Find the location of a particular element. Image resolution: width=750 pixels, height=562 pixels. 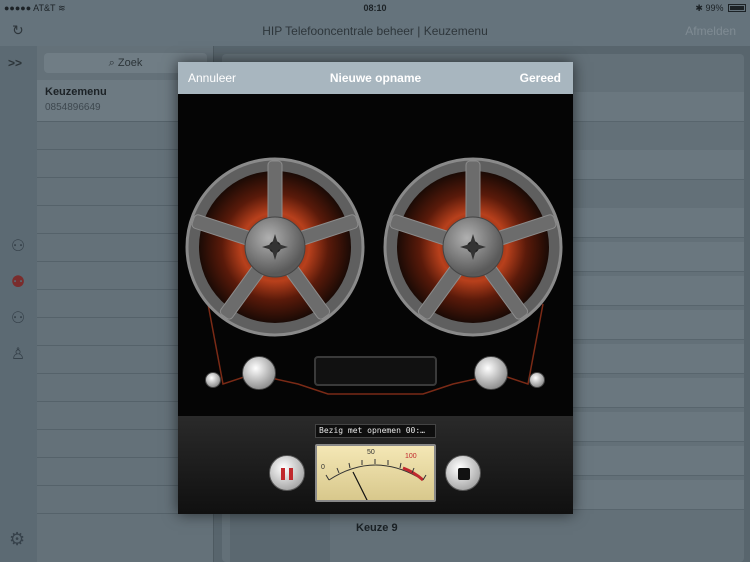

page-title: HIP Telefooncentrale beheer | Keuzemenu is located at coordinates (375, 31).